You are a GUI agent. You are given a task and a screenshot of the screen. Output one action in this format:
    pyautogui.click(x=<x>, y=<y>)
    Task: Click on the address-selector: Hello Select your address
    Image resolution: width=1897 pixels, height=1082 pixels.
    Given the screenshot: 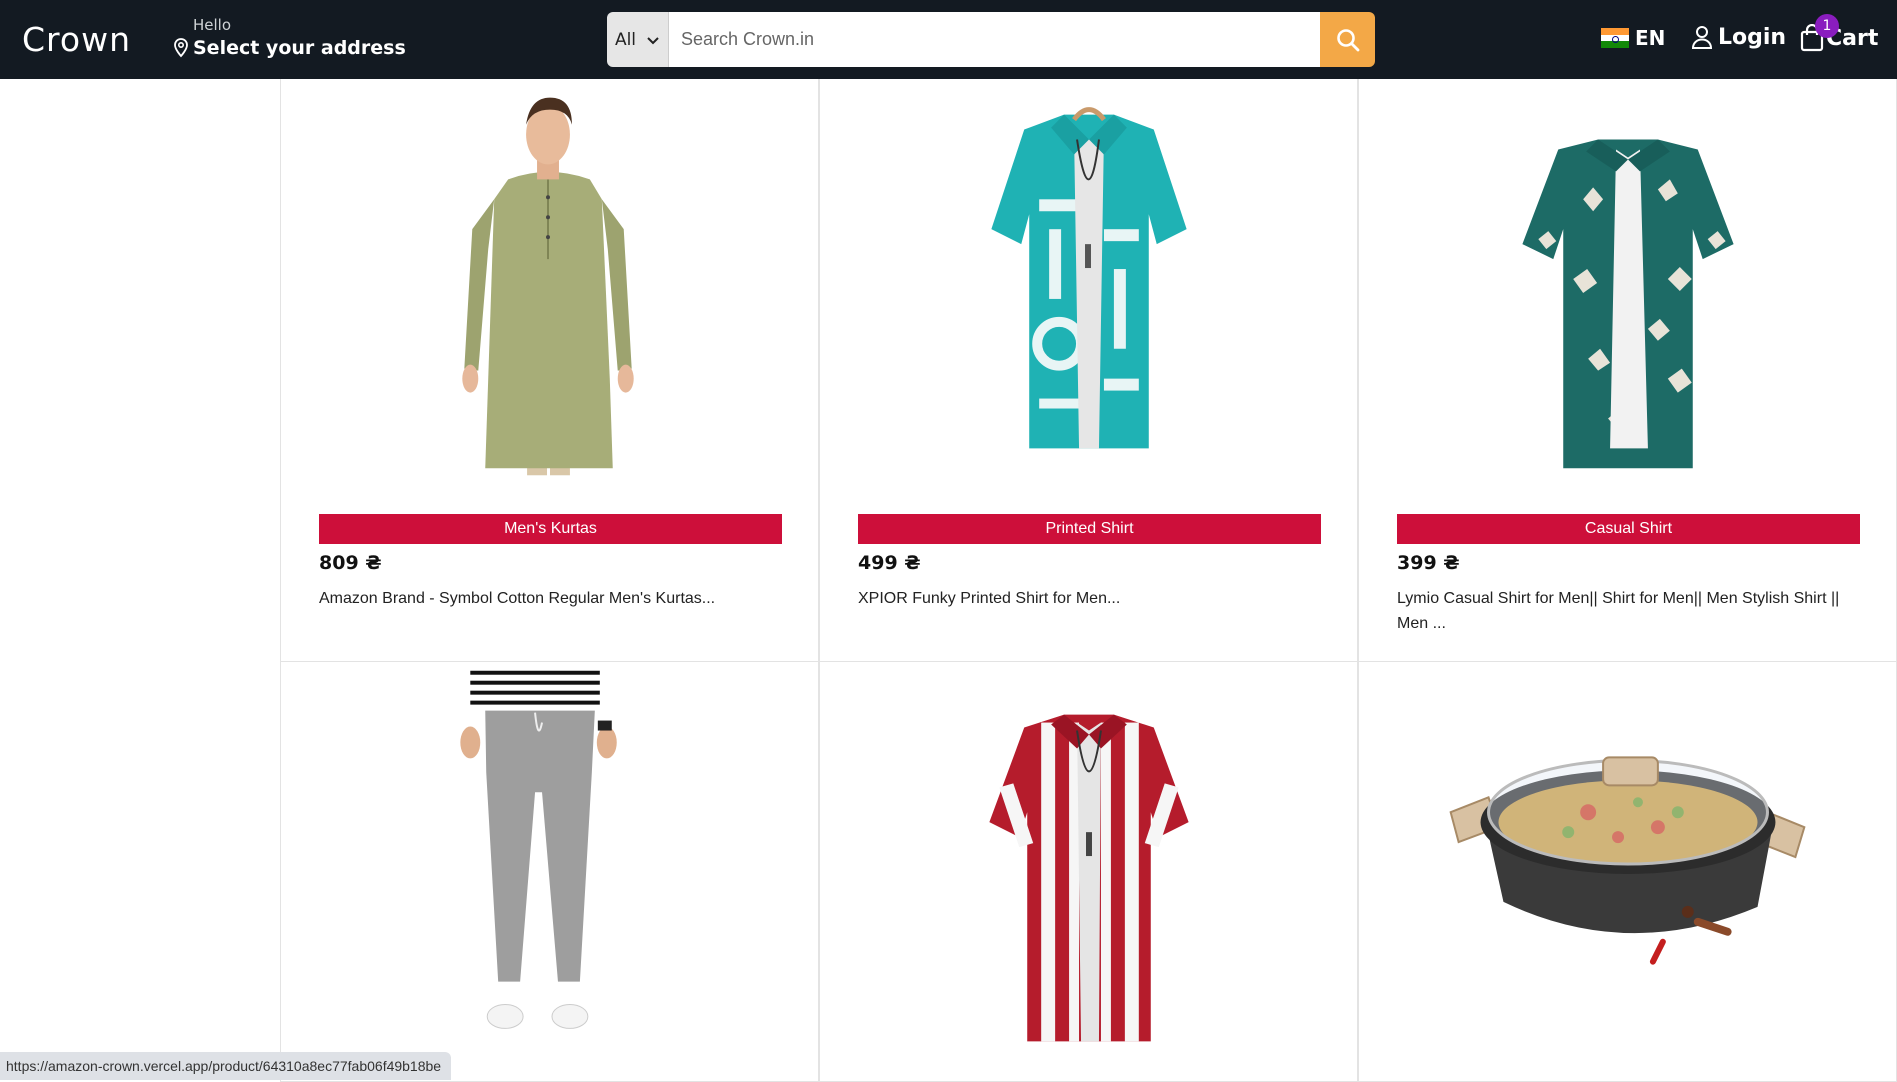 What is the action you would take?
    pyautogui.click(x=289, y=37)
    